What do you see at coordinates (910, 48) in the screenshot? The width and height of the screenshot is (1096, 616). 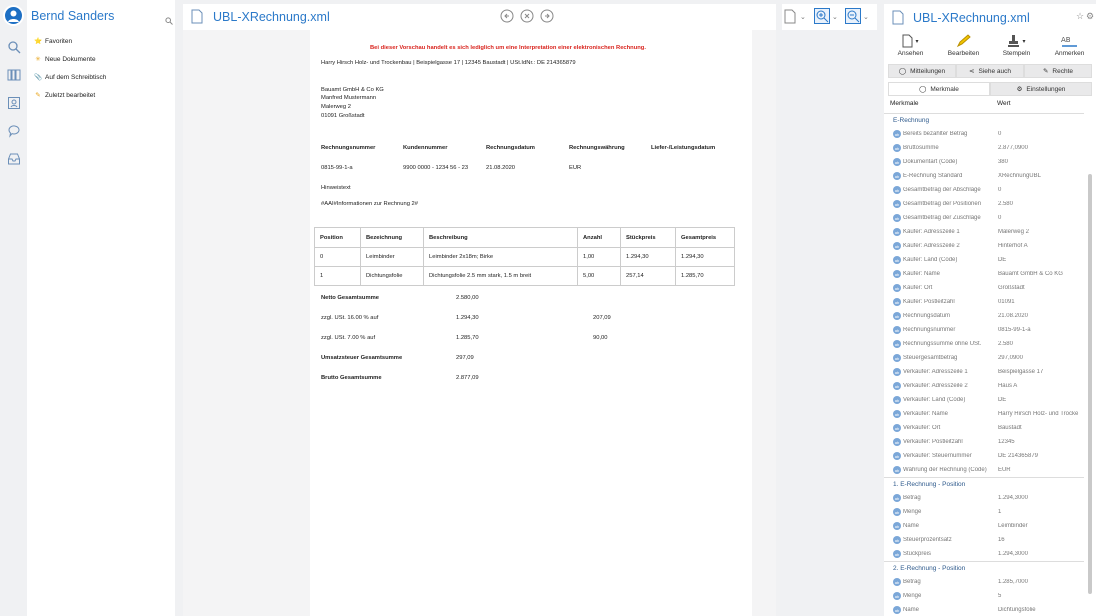 I see `view-button: ▾ Ansehen` at bounding box center [910, 48].